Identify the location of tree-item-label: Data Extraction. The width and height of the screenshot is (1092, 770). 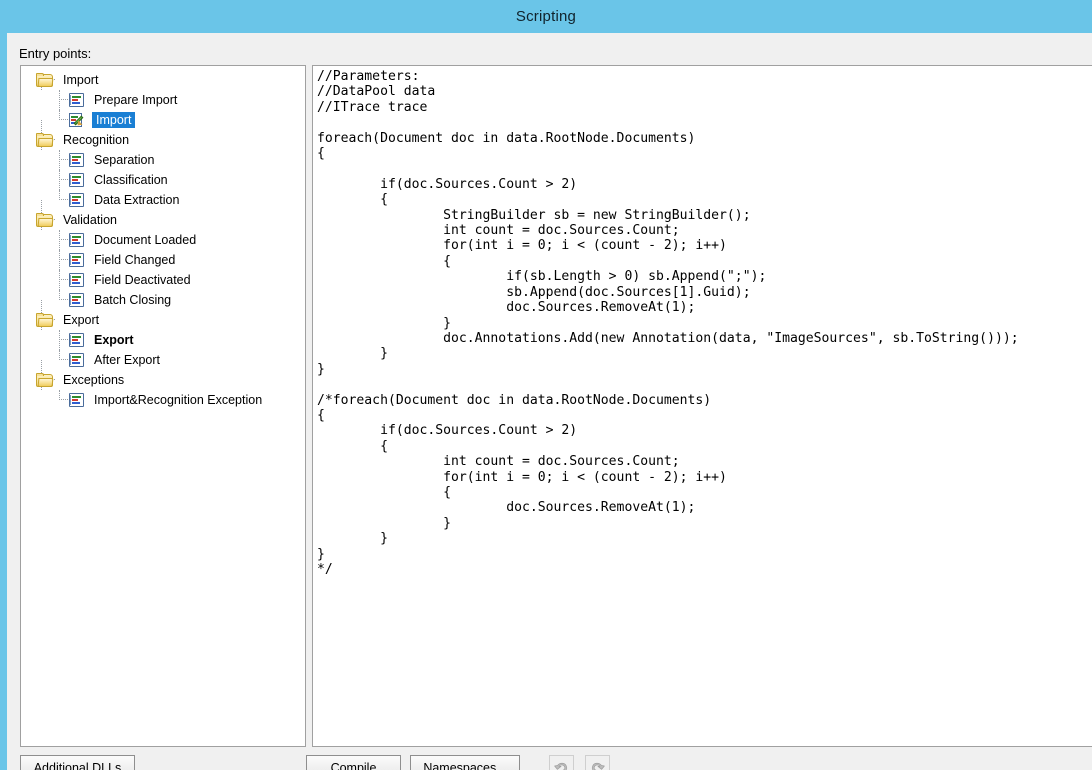
(137, 200).